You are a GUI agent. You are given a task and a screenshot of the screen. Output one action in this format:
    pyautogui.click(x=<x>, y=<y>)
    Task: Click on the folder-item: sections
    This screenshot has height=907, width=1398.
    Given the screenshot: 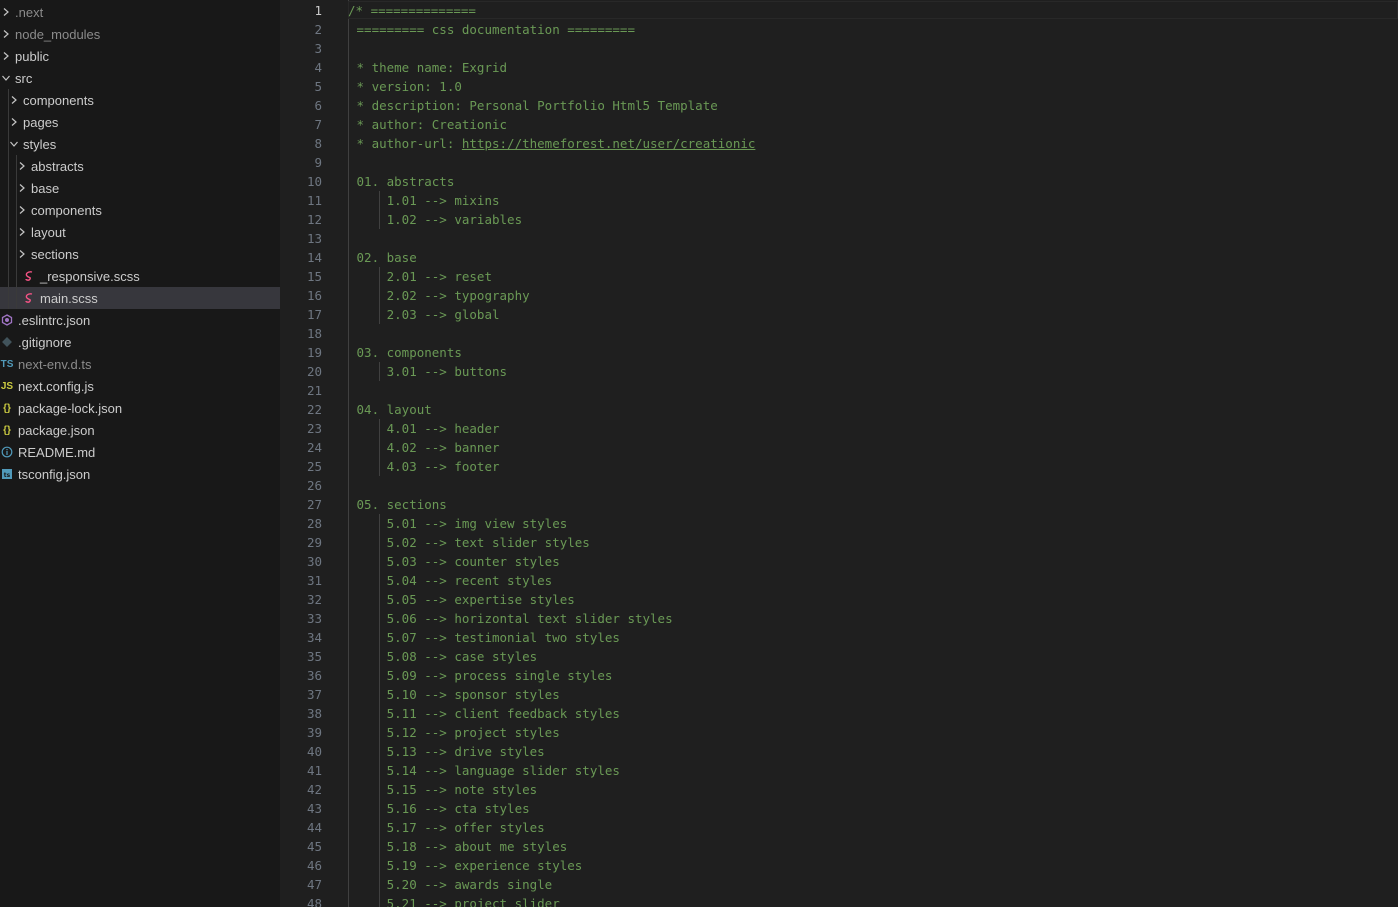 What is the action you would take?
    pyautogui.click(x=140, y=254)
    